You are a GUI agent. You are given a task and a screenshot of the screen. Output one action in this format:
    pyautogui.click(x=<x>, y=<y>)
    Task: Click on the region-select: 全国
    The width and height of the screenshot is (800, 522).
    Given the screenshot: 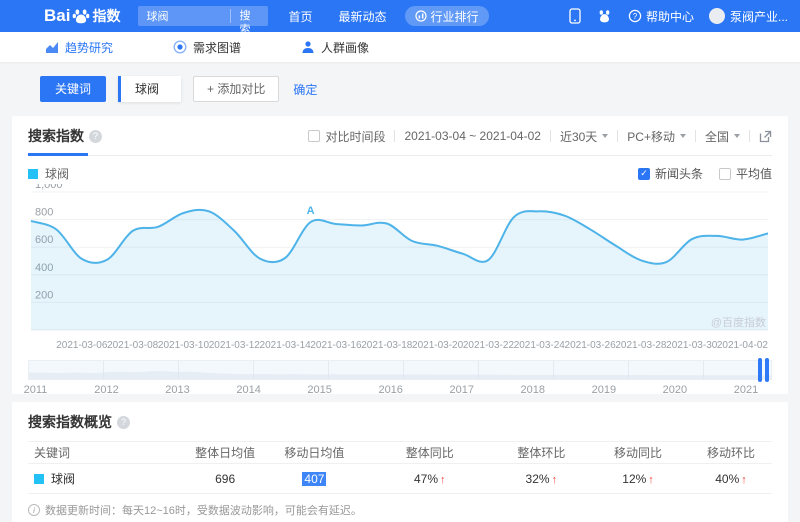 What is the action you would take?
    pyautogui.click(x=722, y=136)
    